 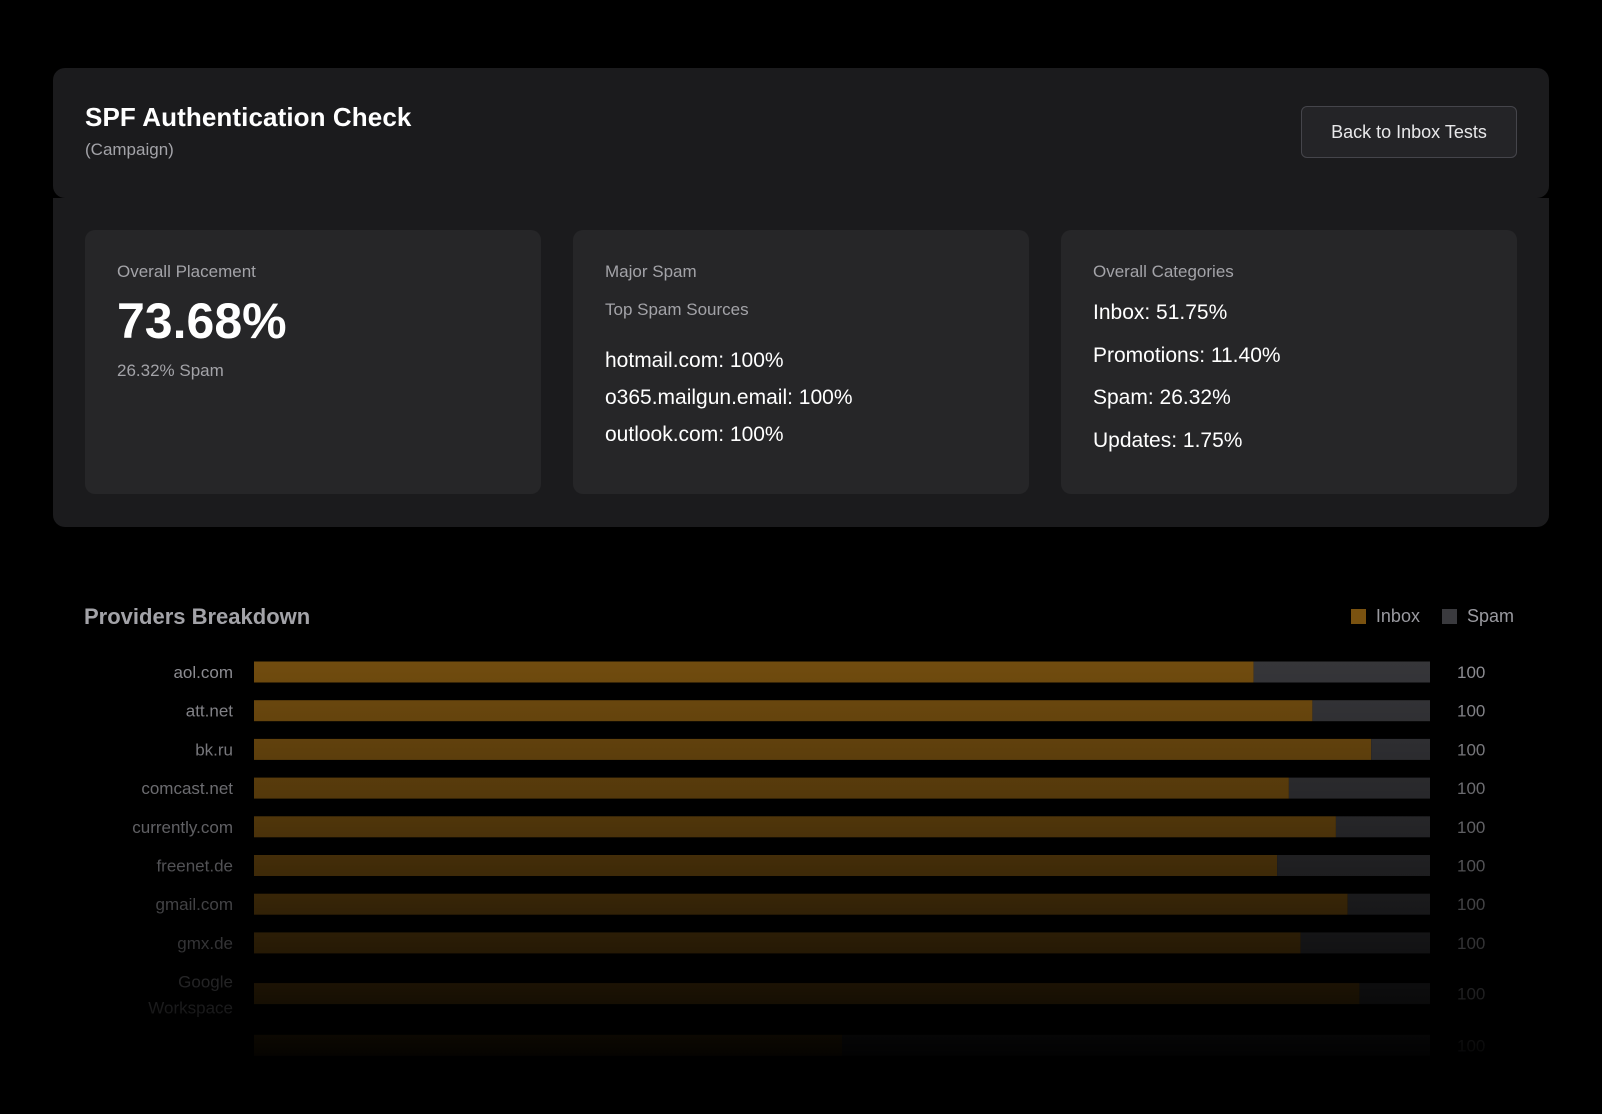 I want to click on provider-label: comcast.net, so click(x=187, y=788).